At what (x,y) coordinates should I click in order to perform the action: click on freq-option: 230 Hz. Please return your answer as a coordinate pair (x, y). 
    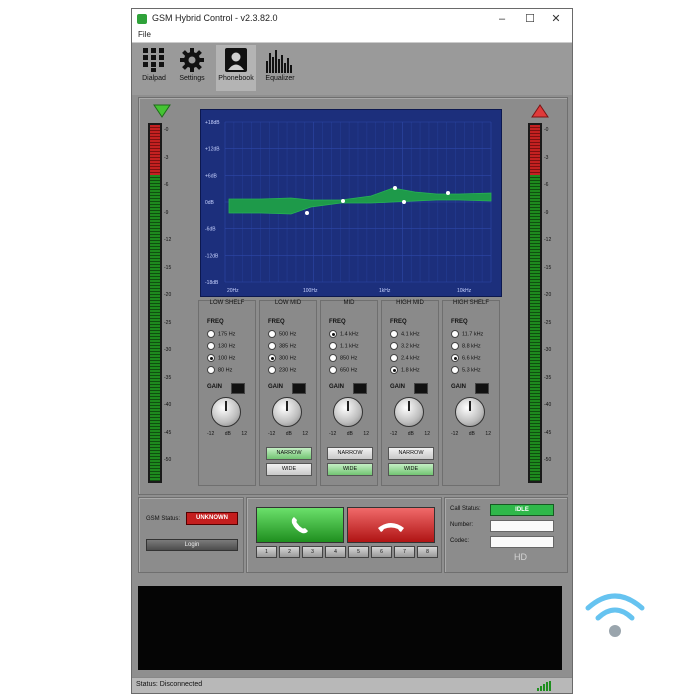
    Looking at the image, I should click on (282, 370).